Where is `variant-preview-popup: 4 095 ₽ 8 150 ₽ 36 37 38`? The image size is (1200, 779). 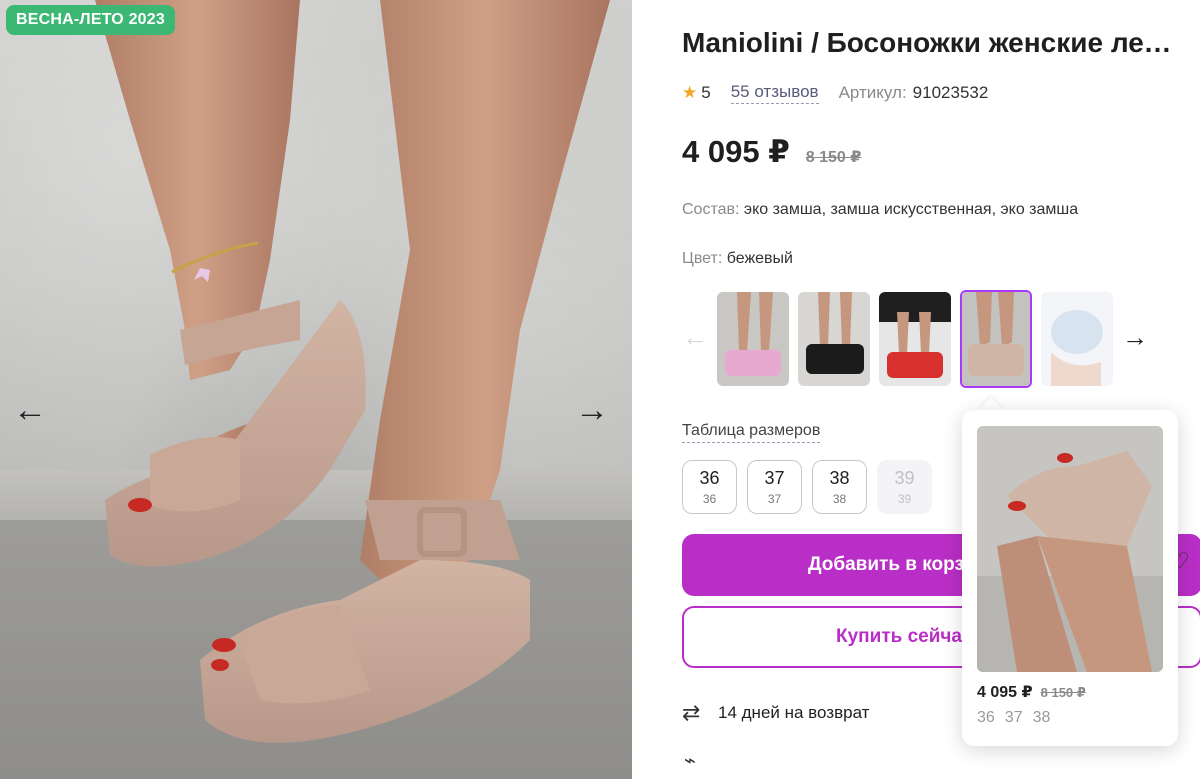
variant-preview-popup: 4 095 ₽ 8 150 ₽ 36 37 38 is located at coordinates (1070, 578).